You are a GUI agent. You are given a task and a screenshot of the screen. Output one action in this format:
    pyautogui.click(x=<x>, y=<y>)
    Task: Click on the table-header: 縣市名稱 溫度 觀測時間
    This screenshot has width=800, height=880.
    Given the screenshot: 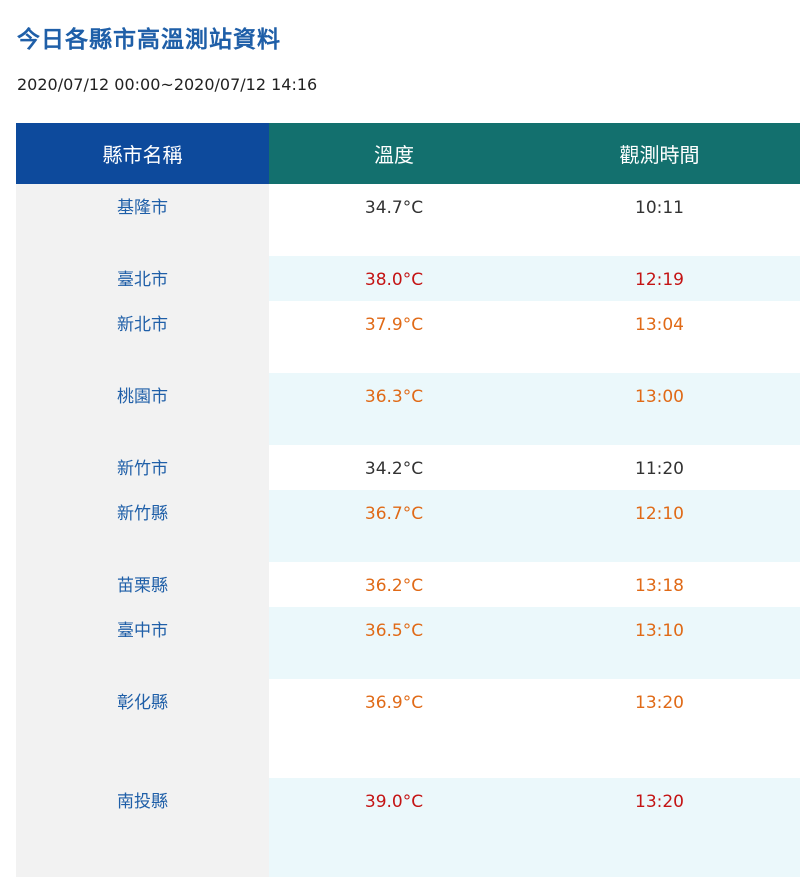 What is the action you would take?
    pyautogui.click(x=408, y=153)
    